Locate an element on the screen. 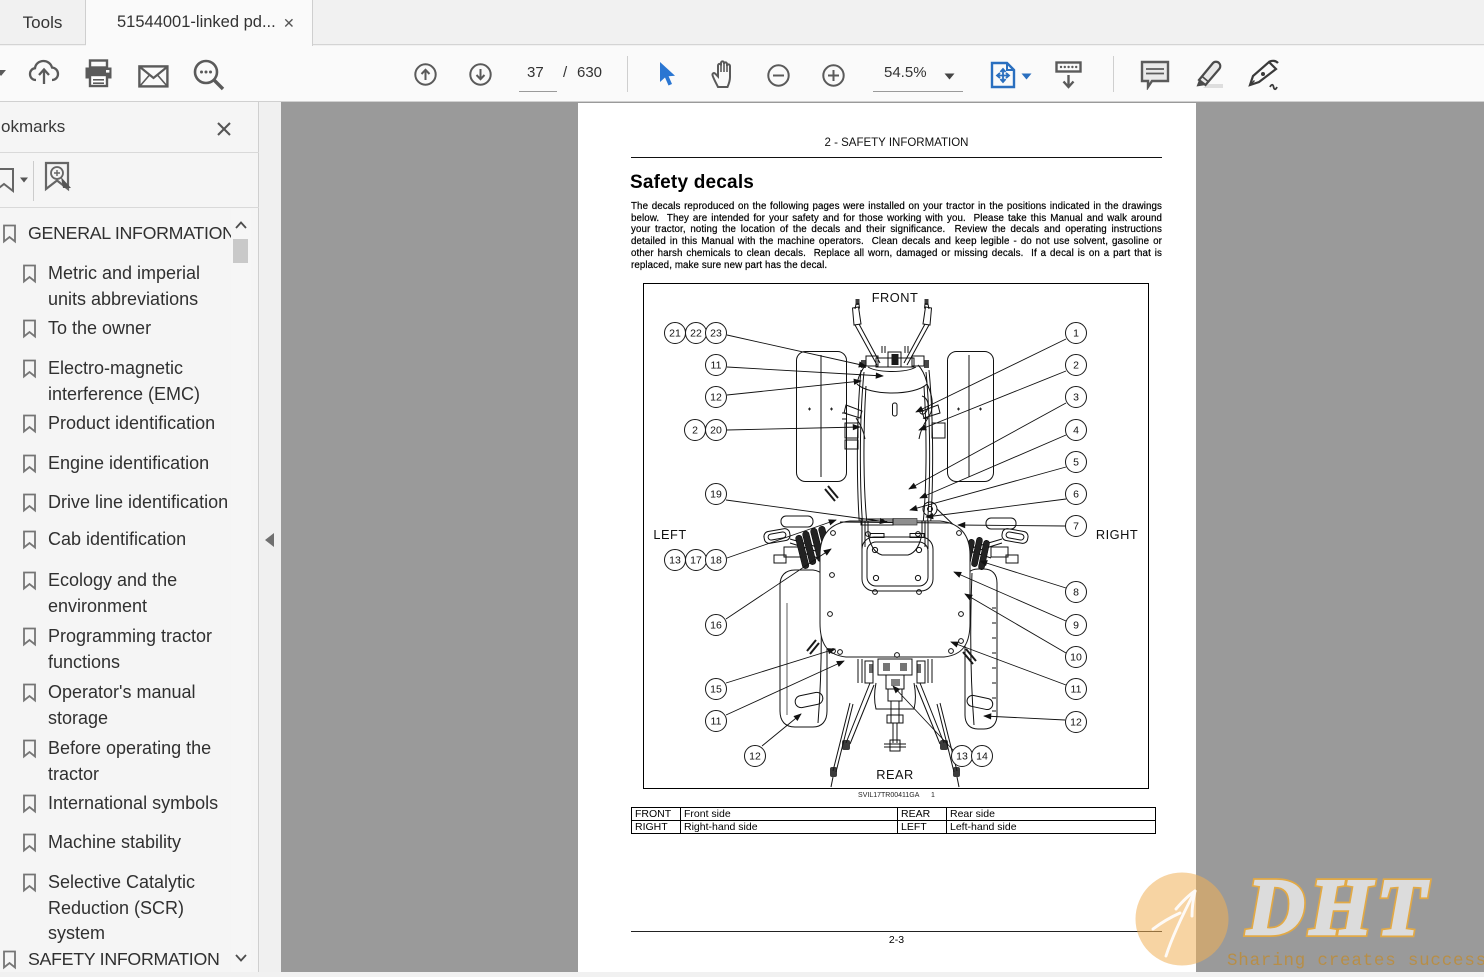 The height and width of the screenshot is (977, 1484). svg-text: LEFT is located at coordinates (669, 534).